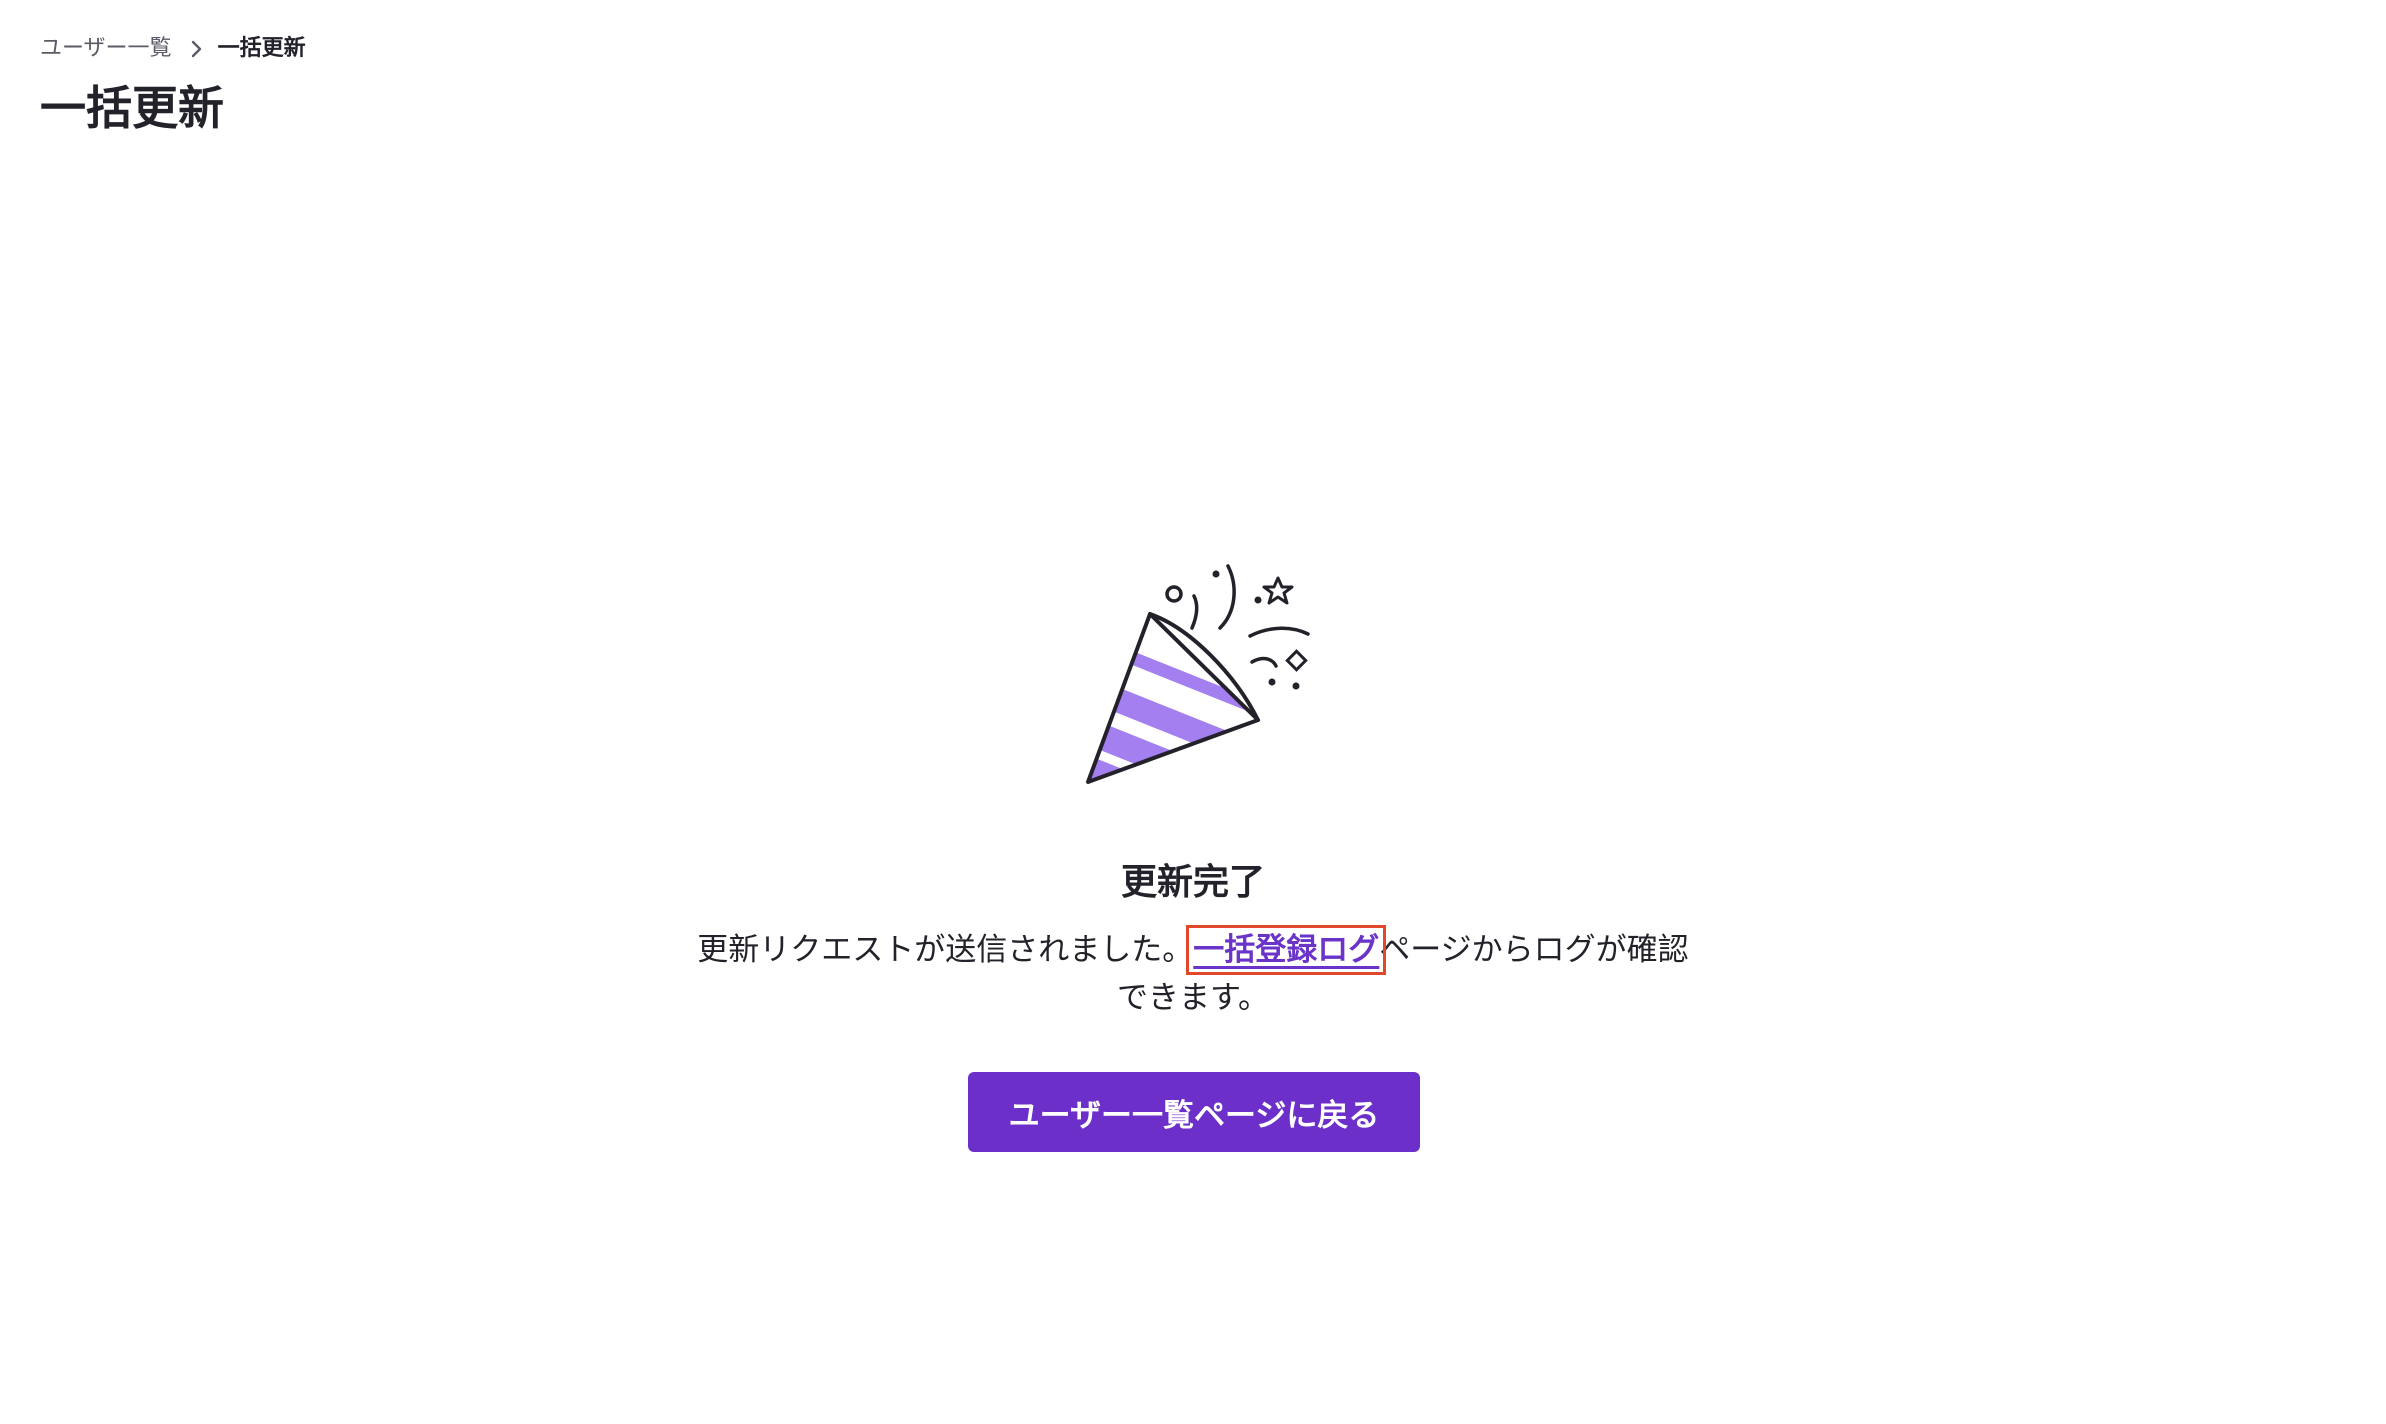 The height and width of the screenshot is (1424, 2386). I want to click on completion-title: 更新完了, so click(1192, 882).